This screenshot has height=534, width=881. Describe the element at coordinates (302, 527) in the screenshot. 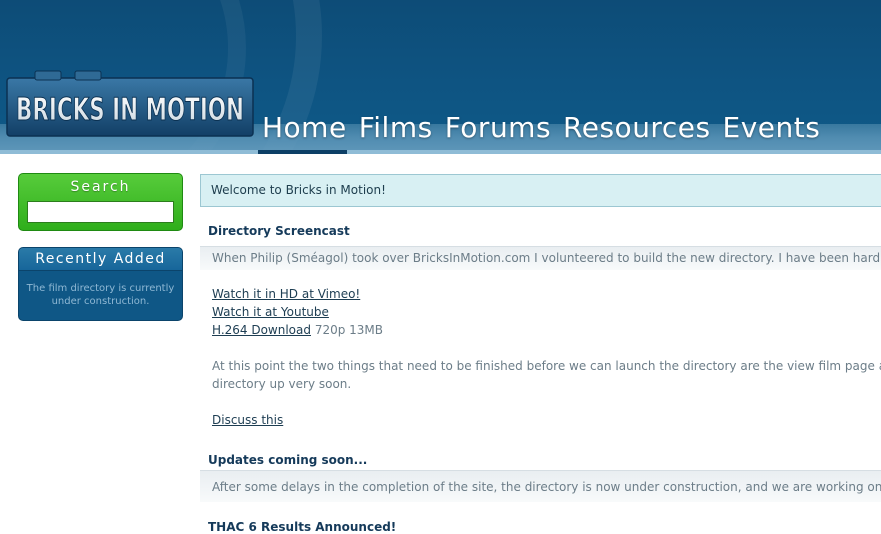

I see `post-title-thac6: THAC 6 Results Announced!` at that location.